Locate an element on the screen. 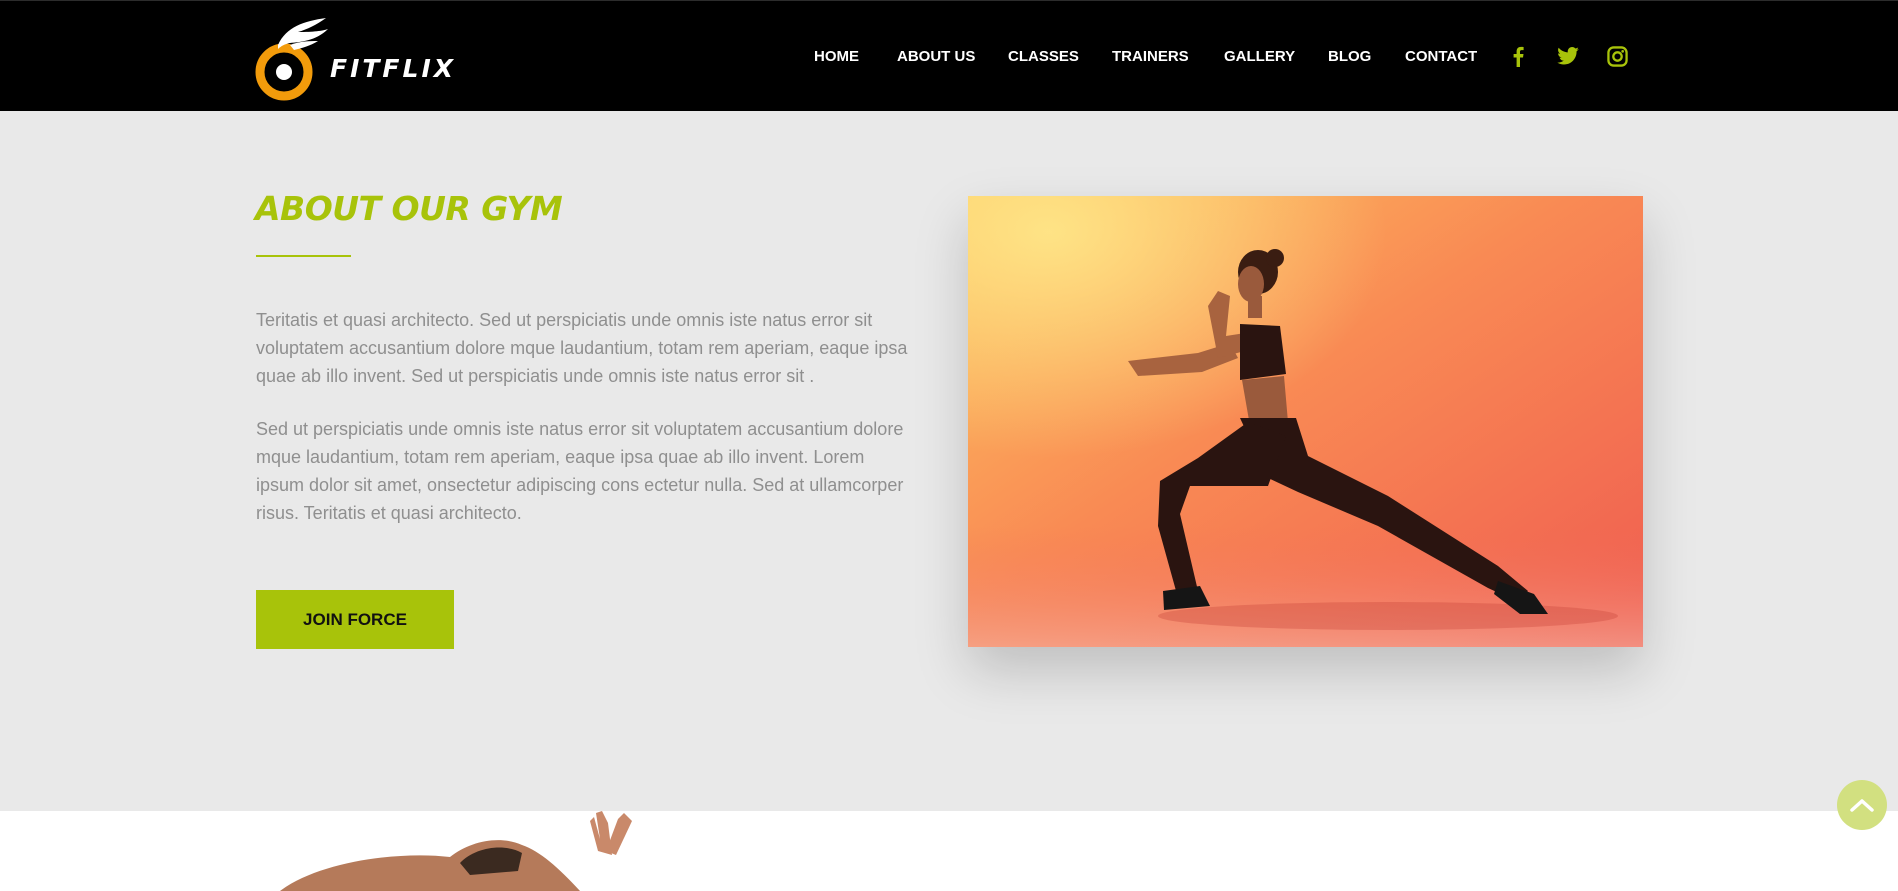 This screenshot has width=1898, height=891. about-title: ABOUT OUR GYM is located at coordinates (409, 208).